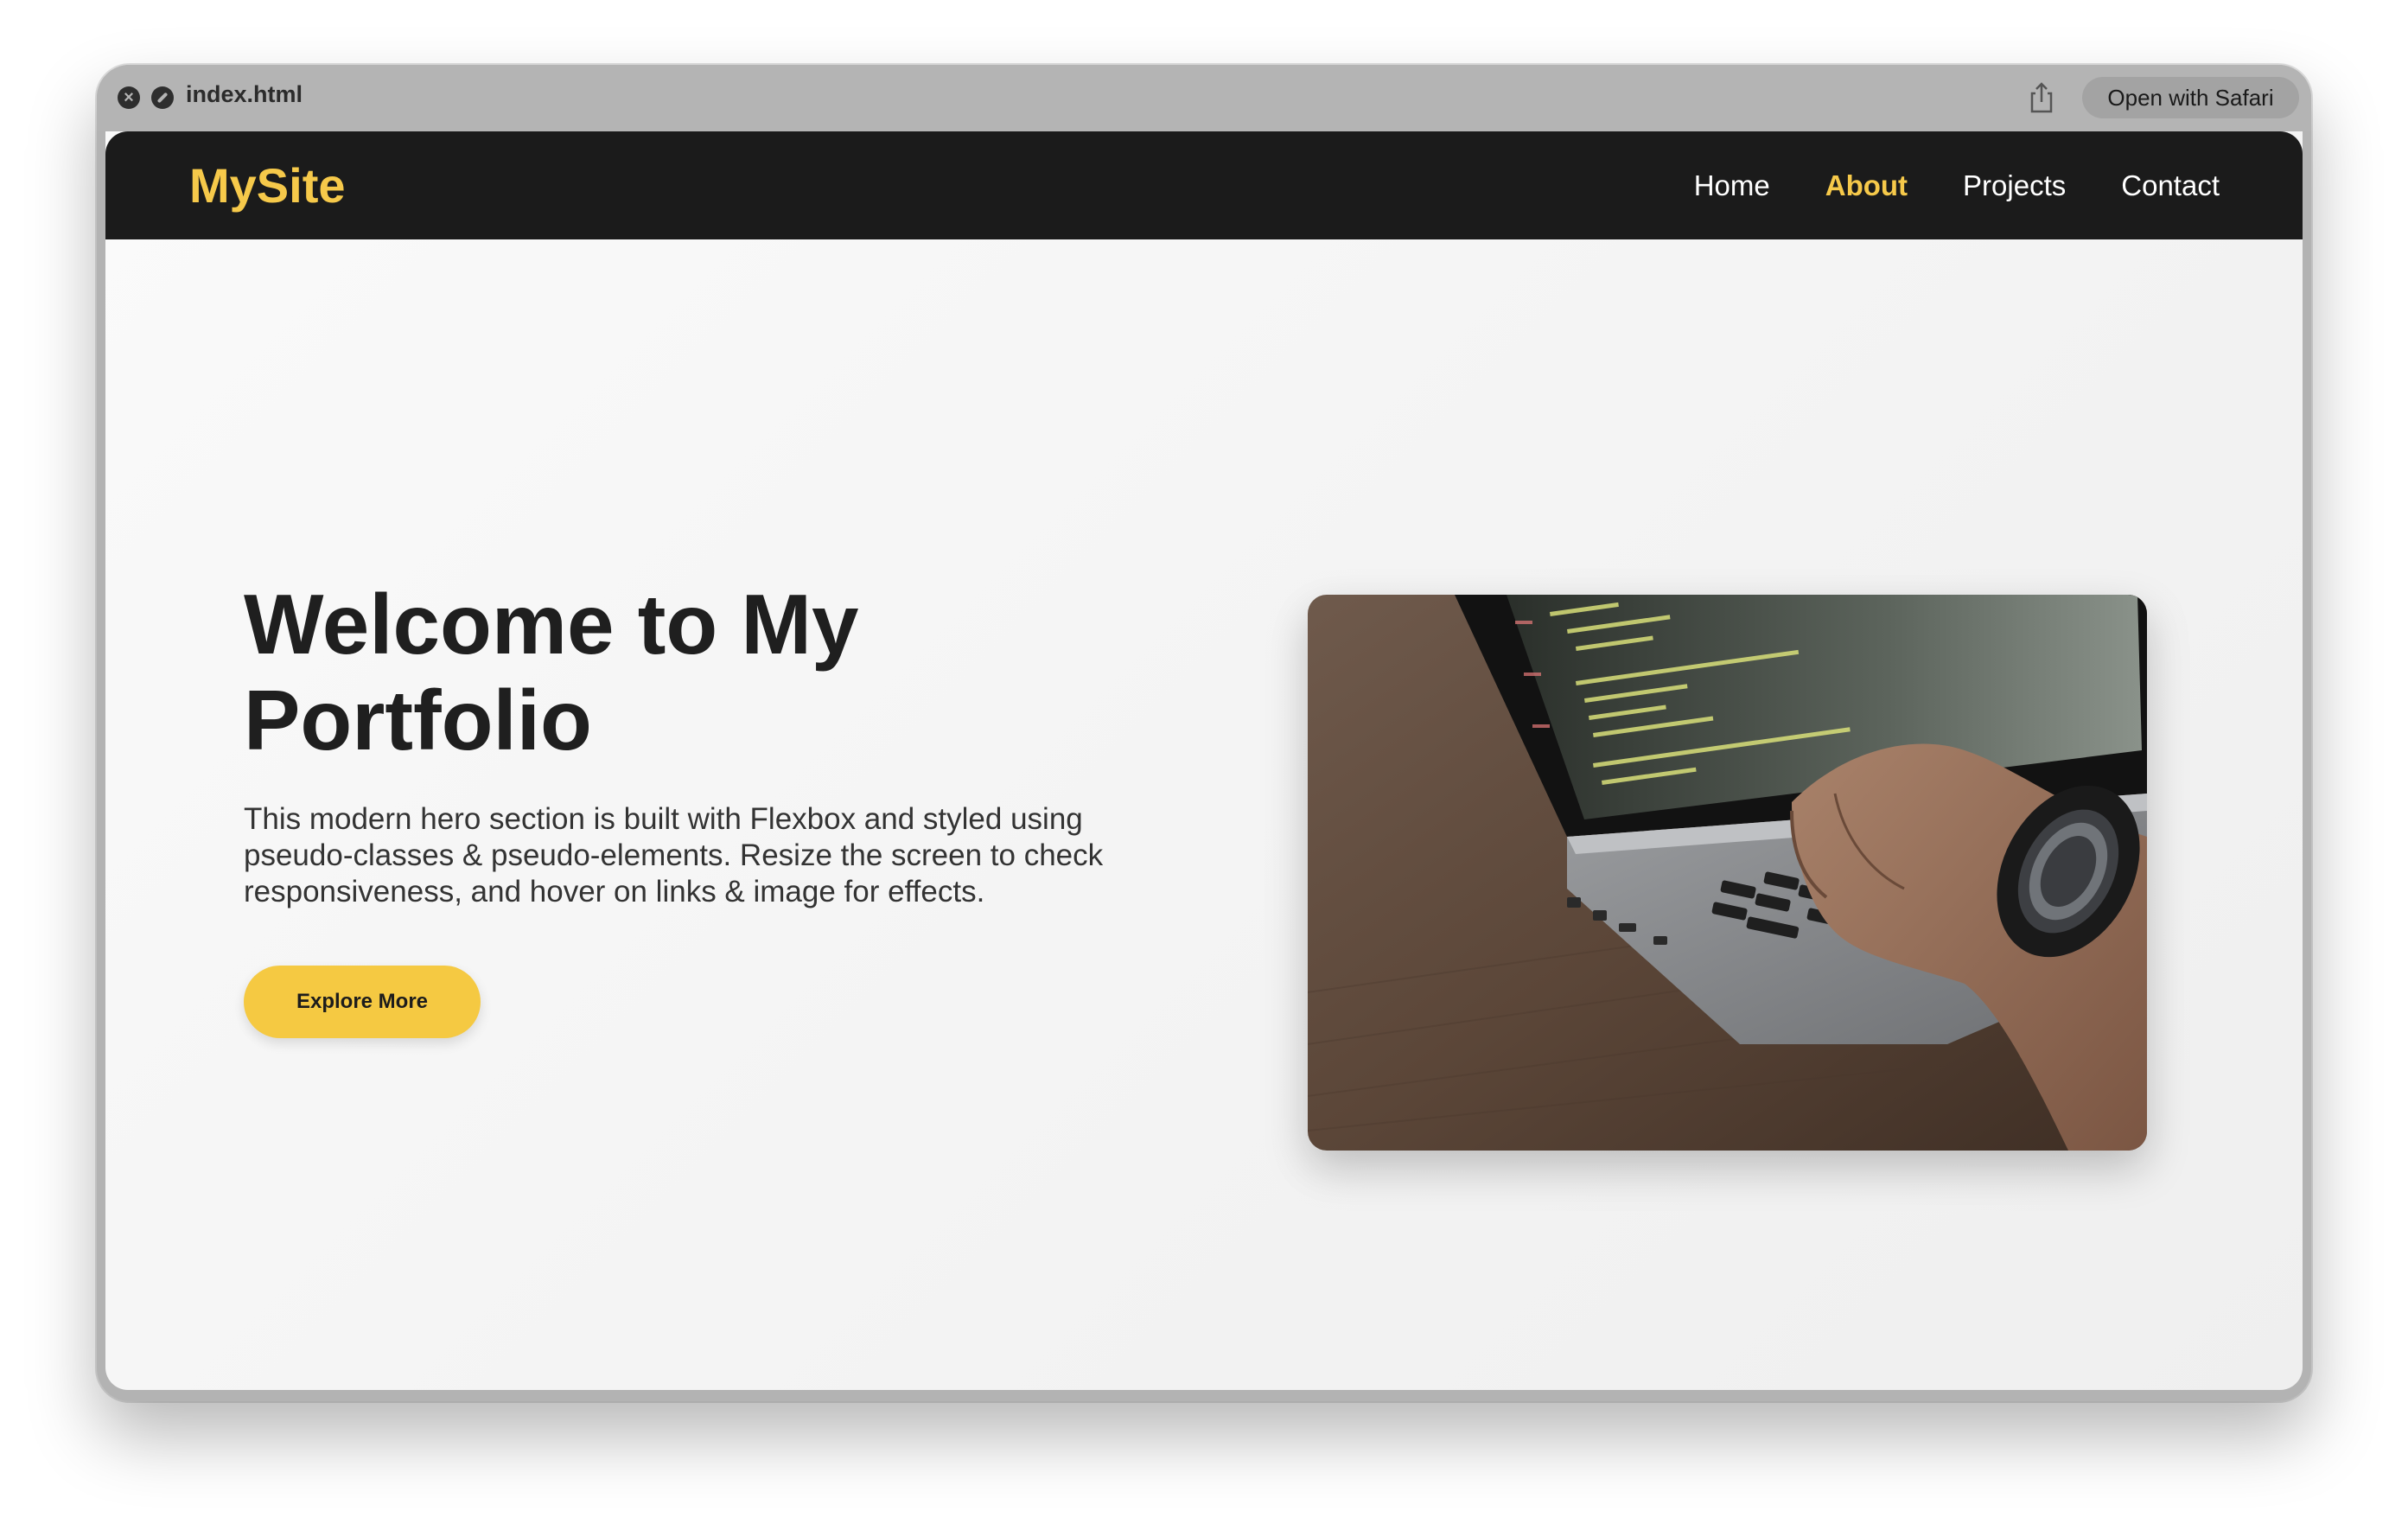  I want to click on nav-link-about: About, so click(1866, 186).